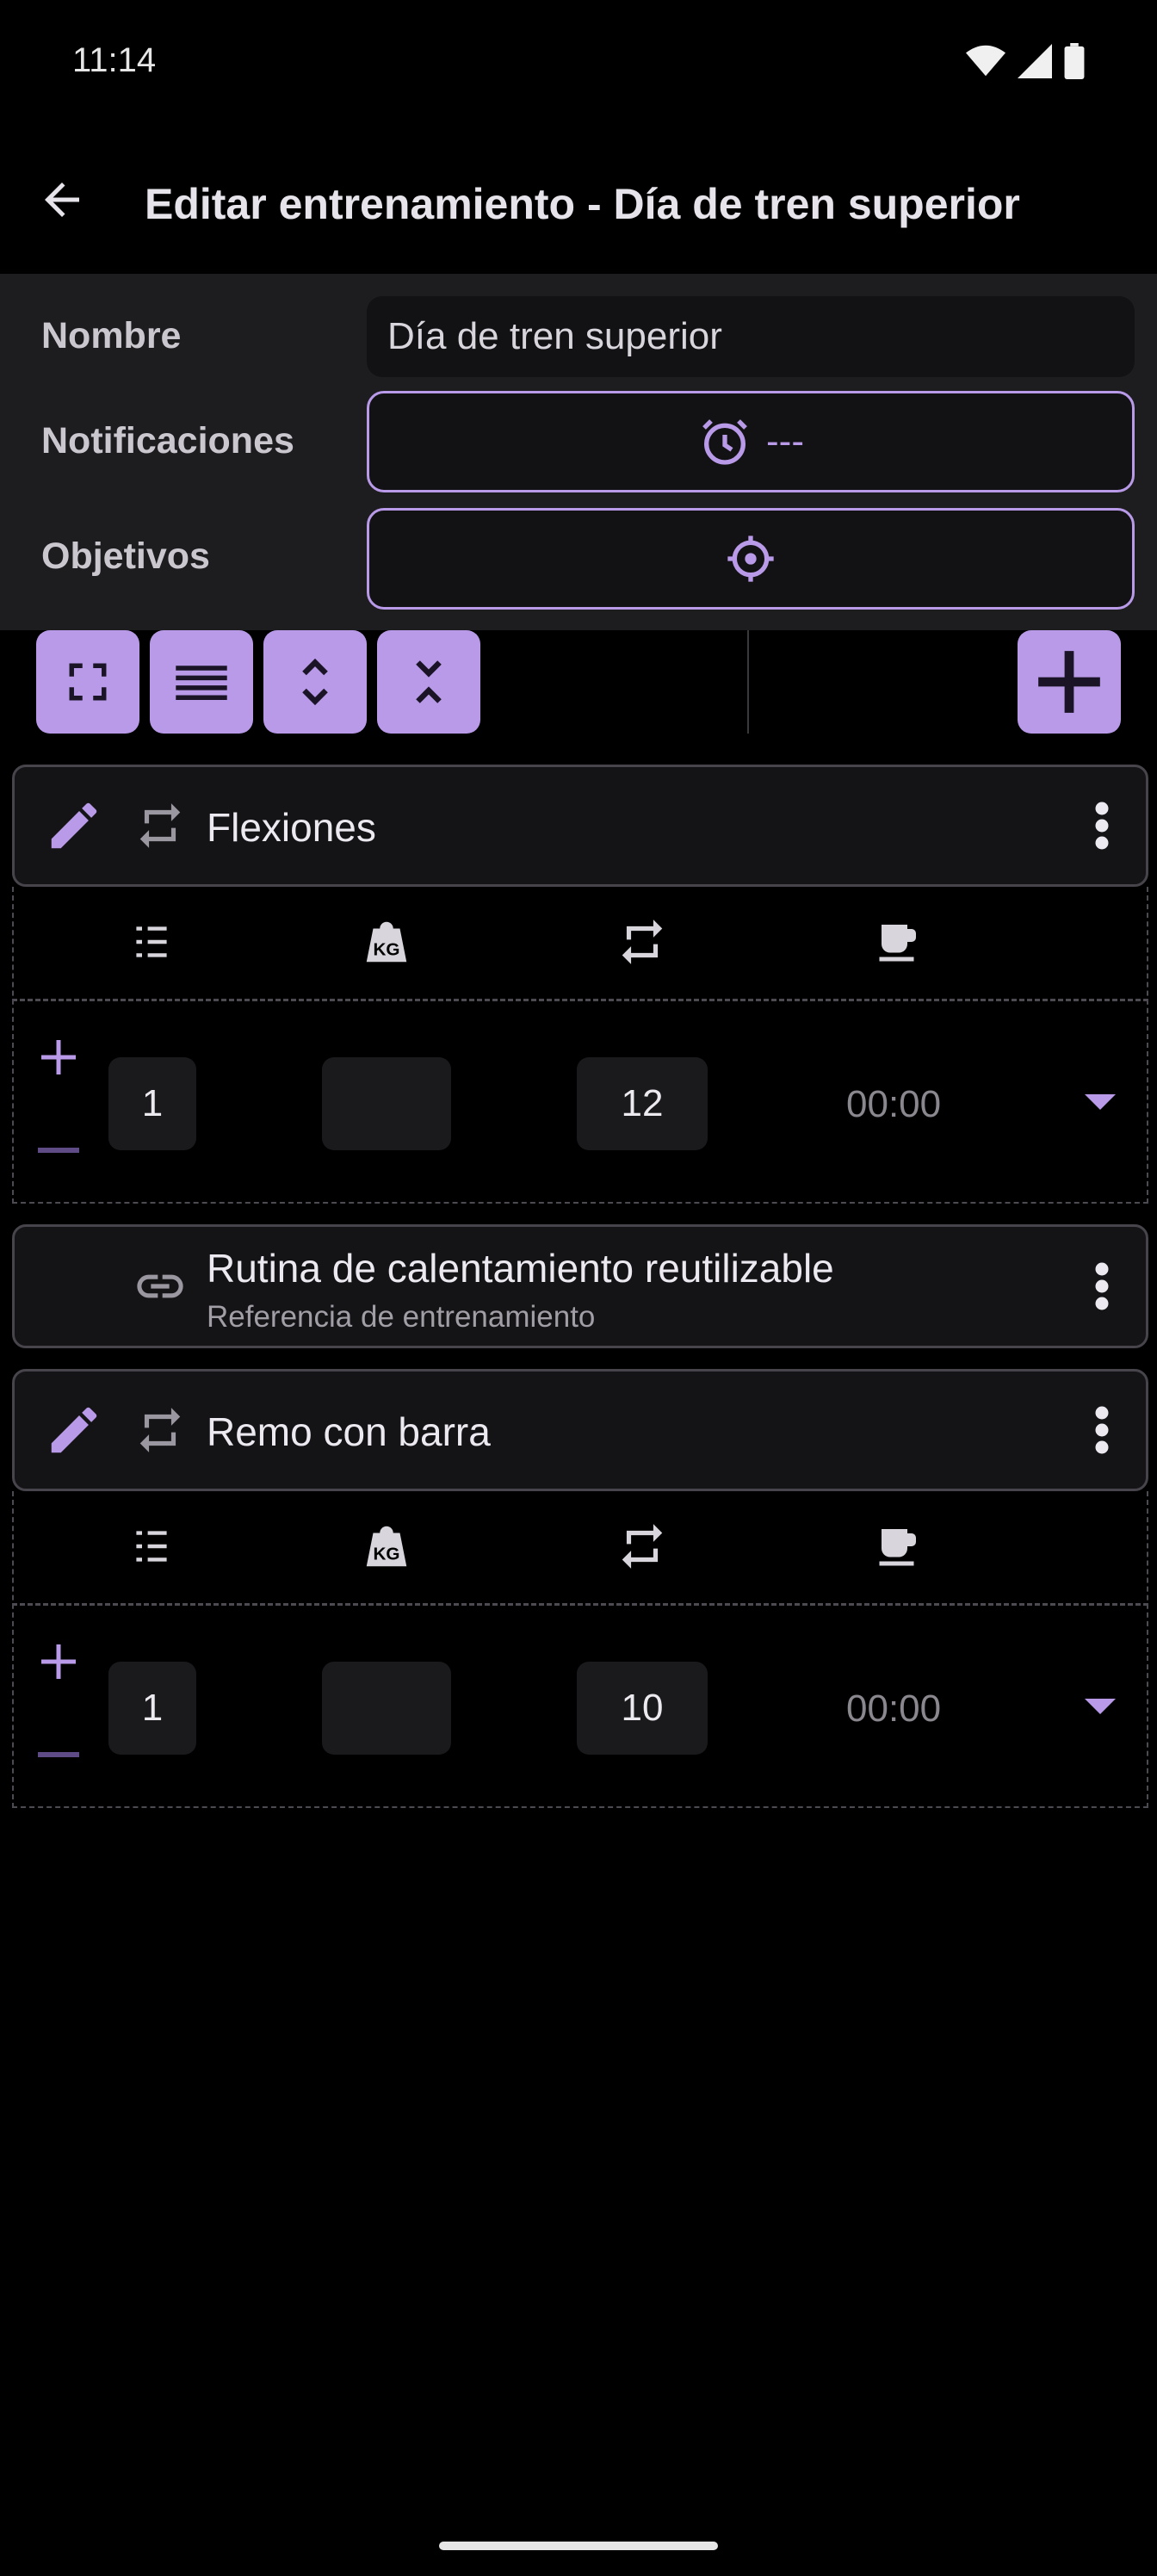  Describe the element at coordinates (111, 335) in the screenshot. I see `name-label: Nombre` at that location.